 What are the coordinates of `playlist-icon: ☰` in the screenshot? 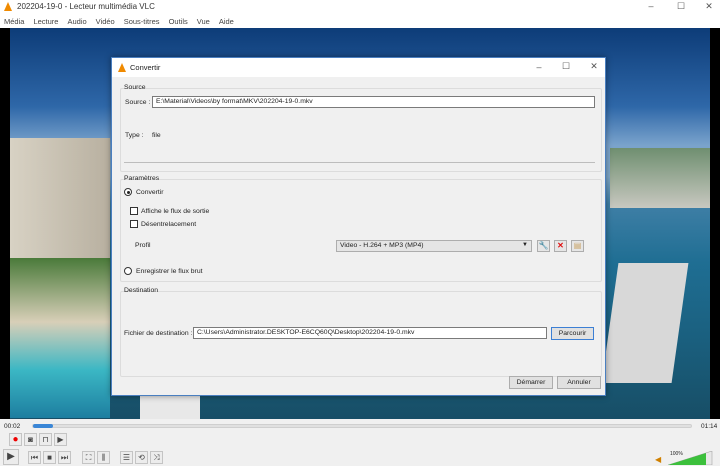 It's located at (126, 457).